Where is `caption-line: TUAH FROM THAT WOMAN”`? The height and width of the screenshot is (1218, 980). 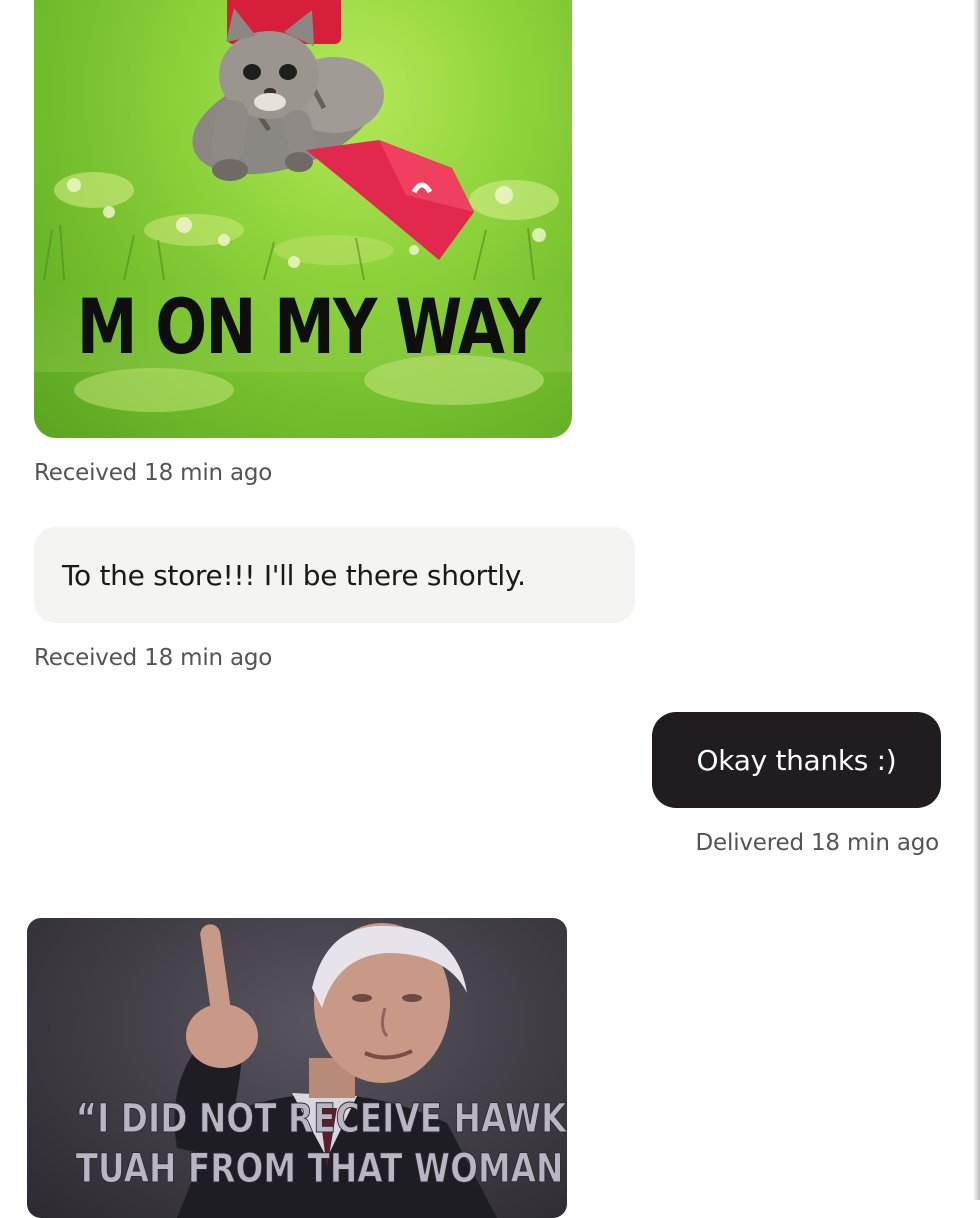 caption-line: TUAH FROM THAT WOMAN” is located at coordinates (321, 1169).